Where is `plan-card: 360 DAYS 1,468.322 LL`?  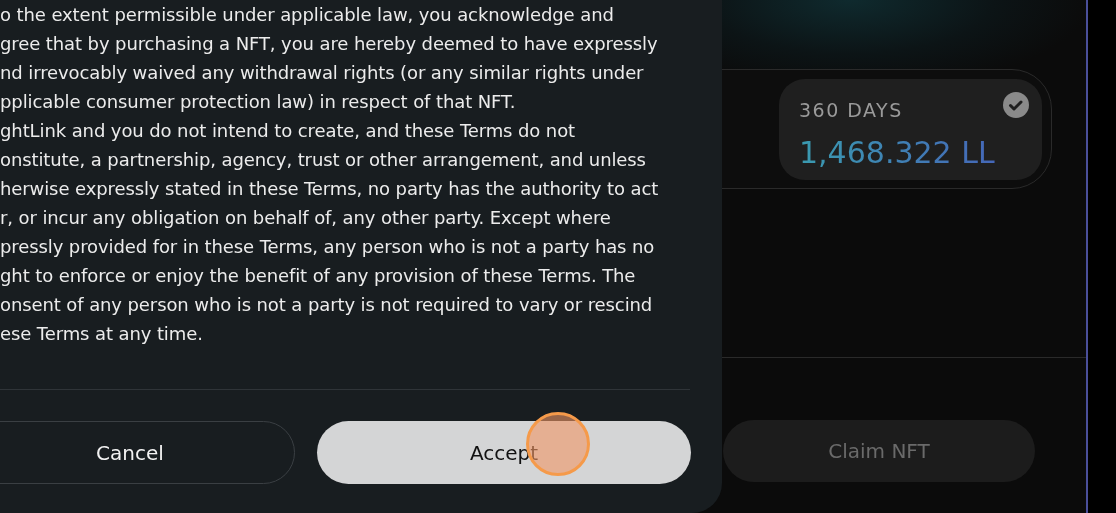 plan-card: 360 DAYS 1,468.322 LL is located at coordinates (910, 129).